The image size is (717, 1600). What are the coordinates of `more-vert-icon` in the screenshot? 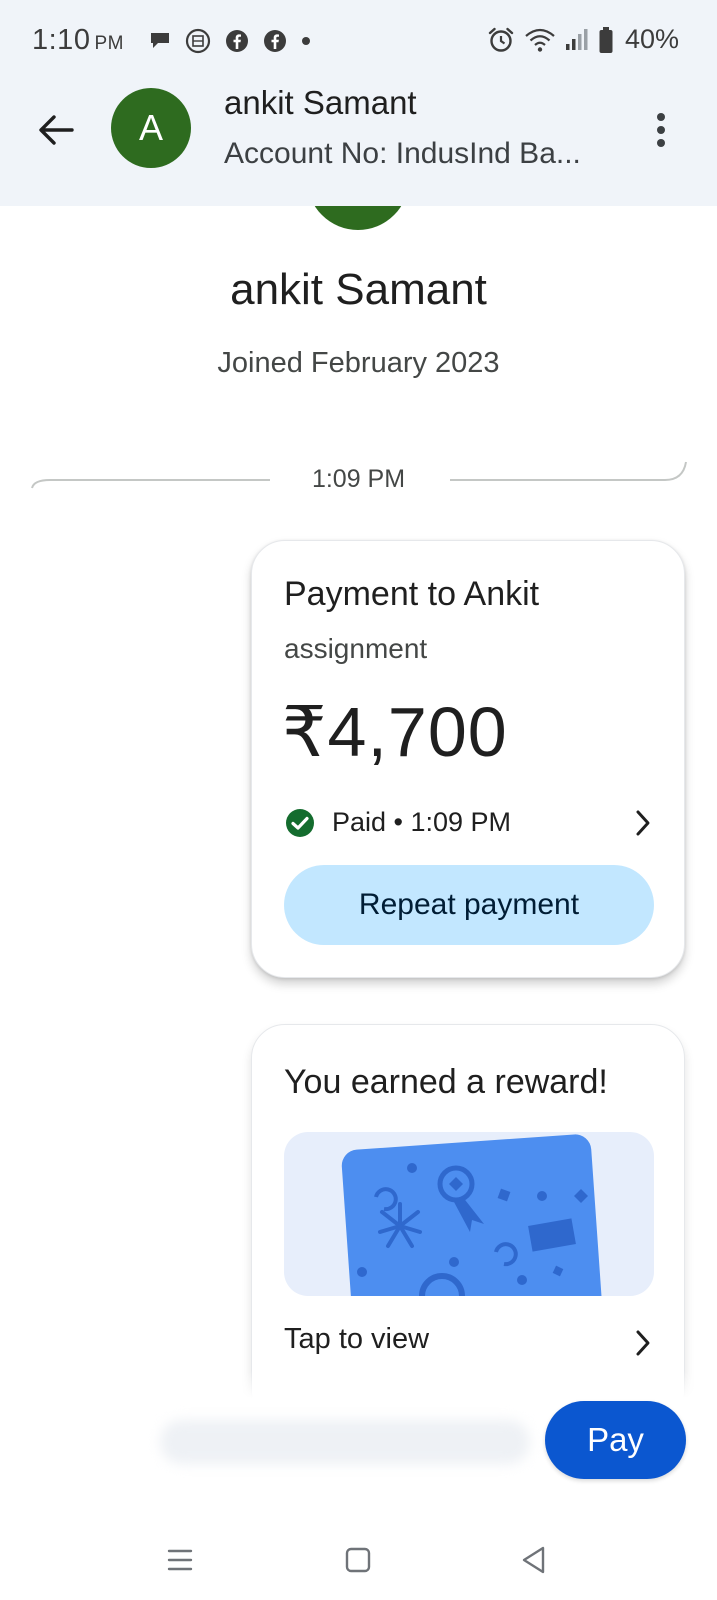 It's located at (661, 130).